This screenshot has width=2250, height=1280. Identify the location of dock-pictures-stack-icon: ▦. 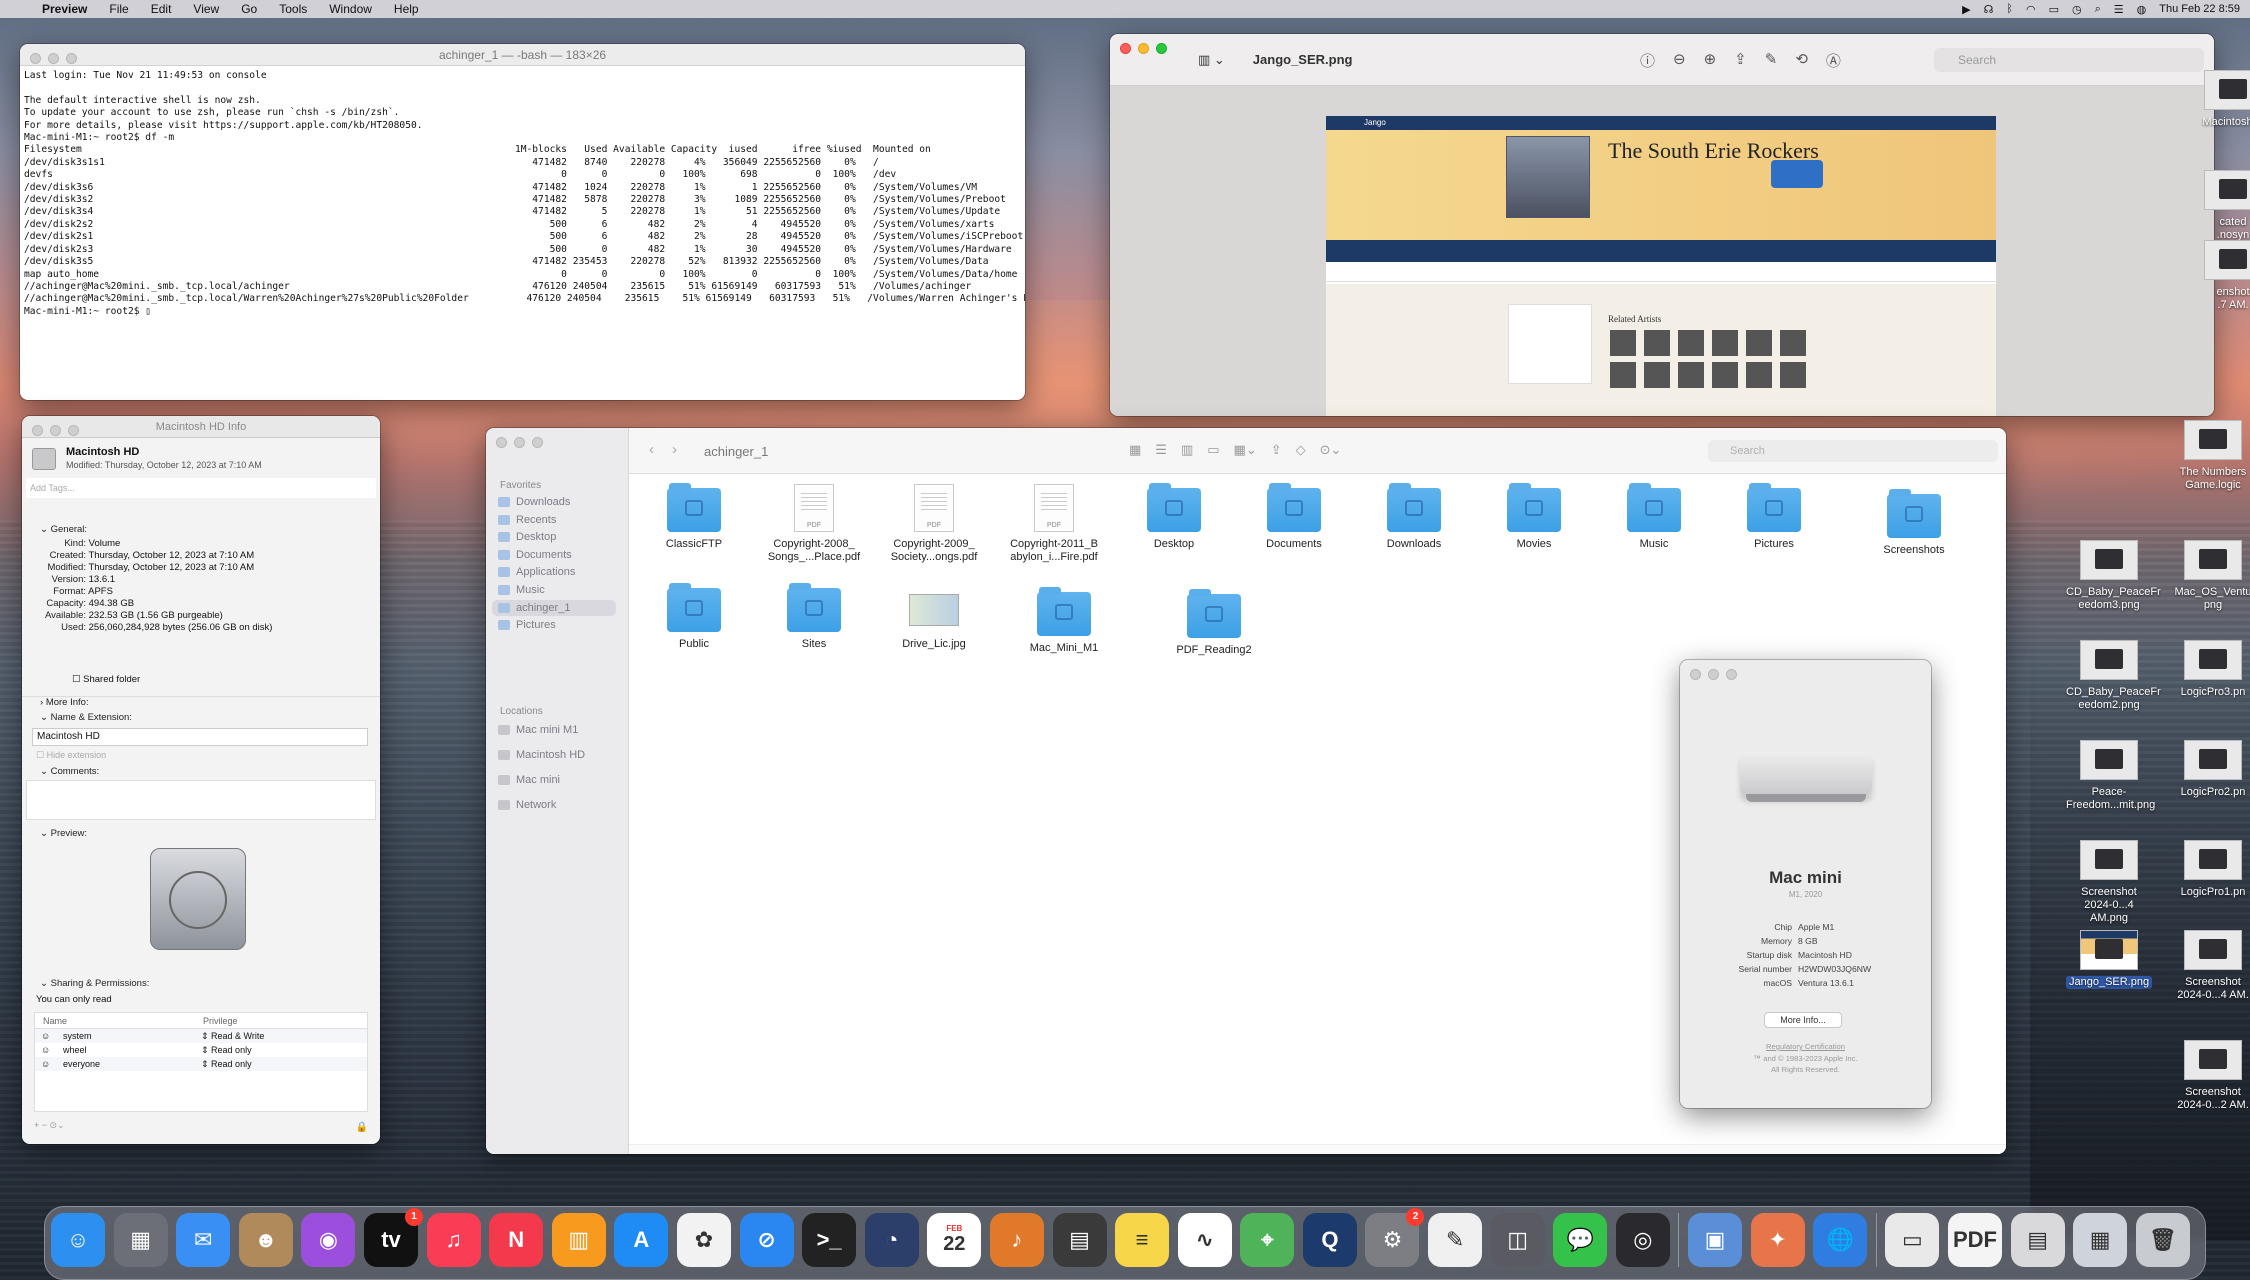
(2100, 1240).